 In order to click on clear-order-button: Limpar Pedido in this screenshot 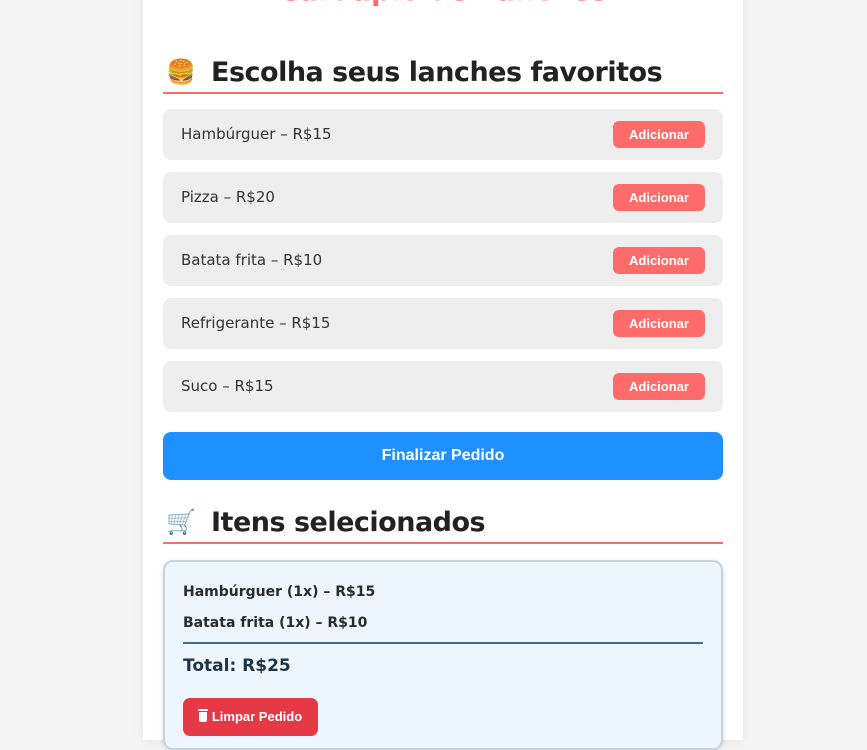, I will do `click(250, 717)`.